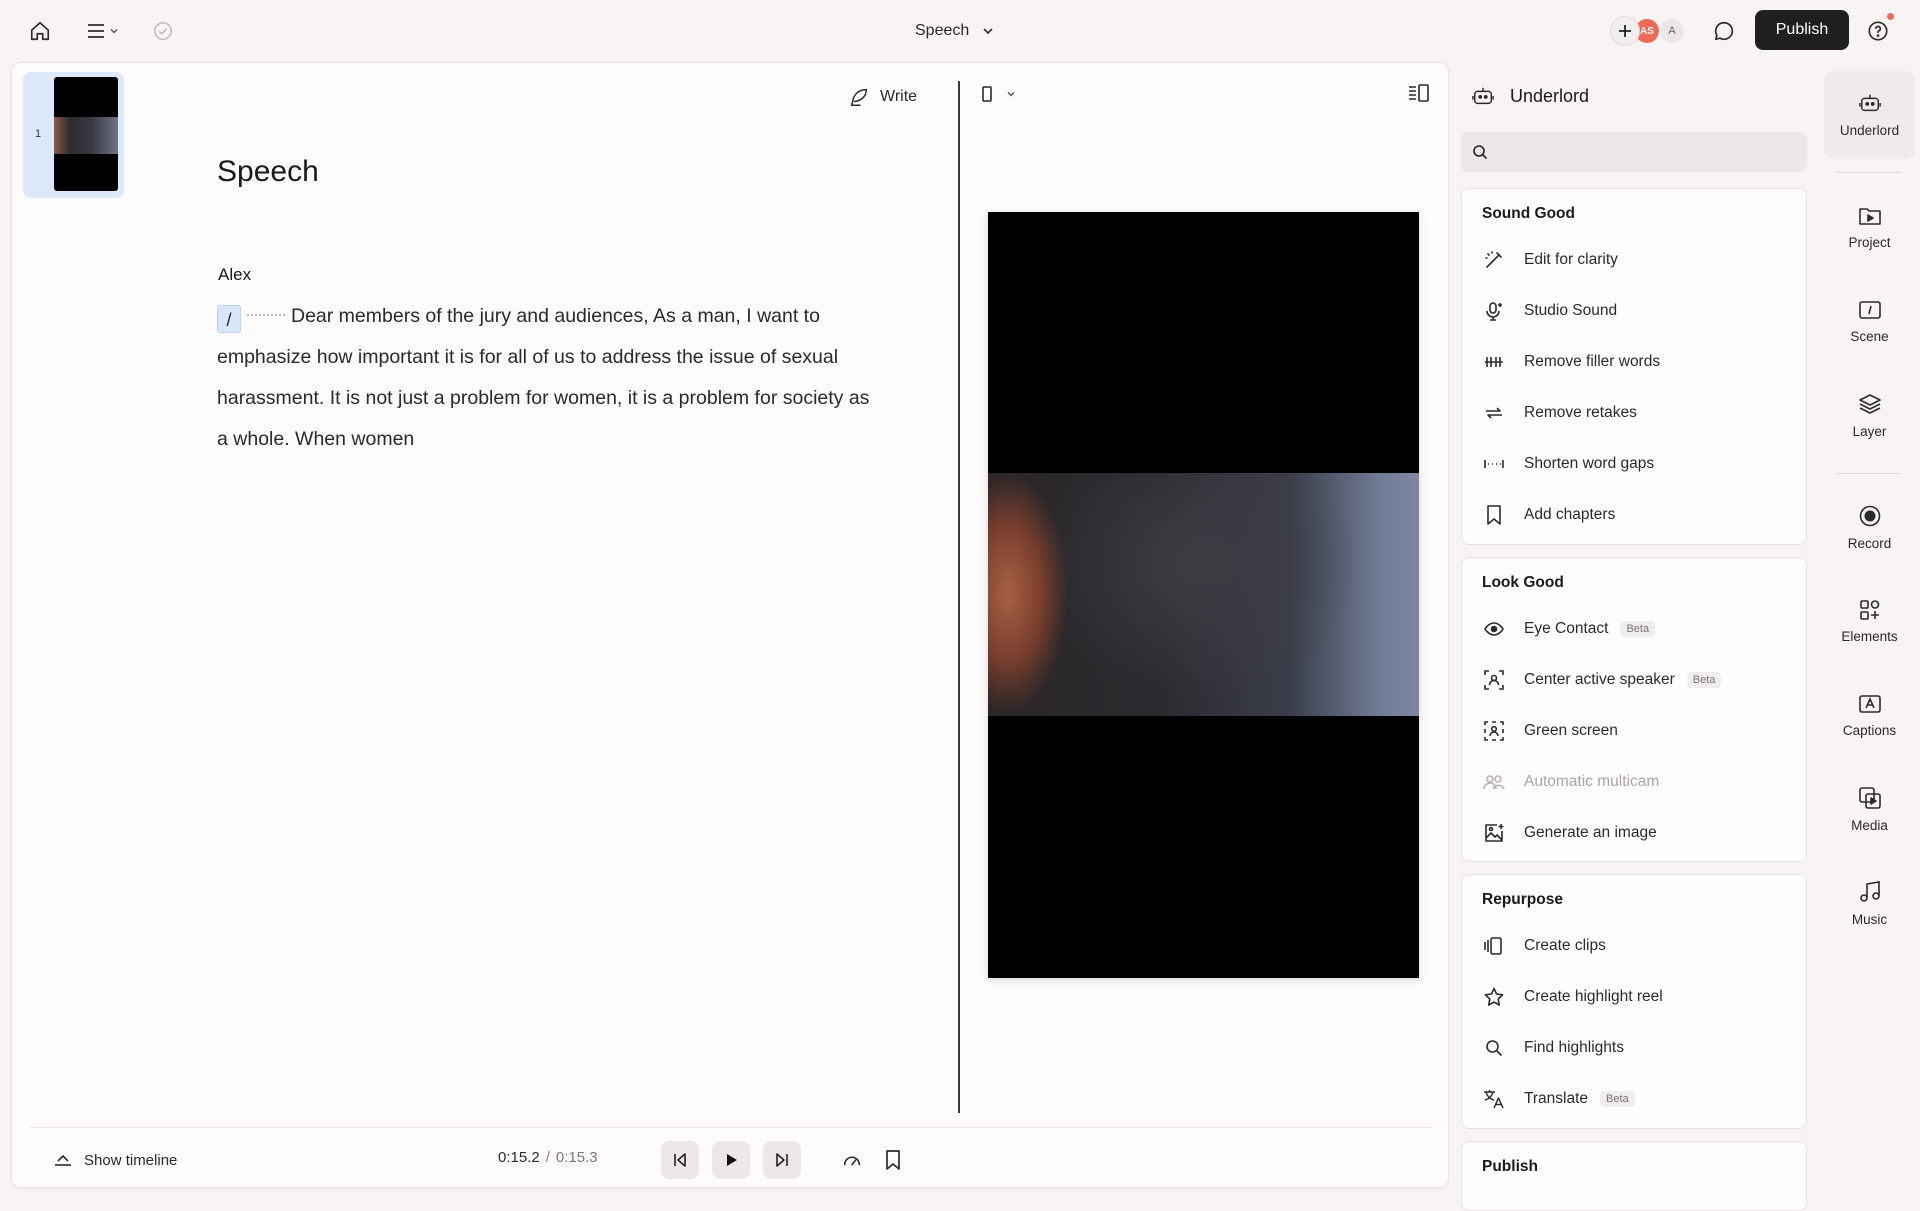 This screenshot has width=1920, height=1211. I want to click on item-edit-for-clarity: Edit for clarity, so click(1635, 260).